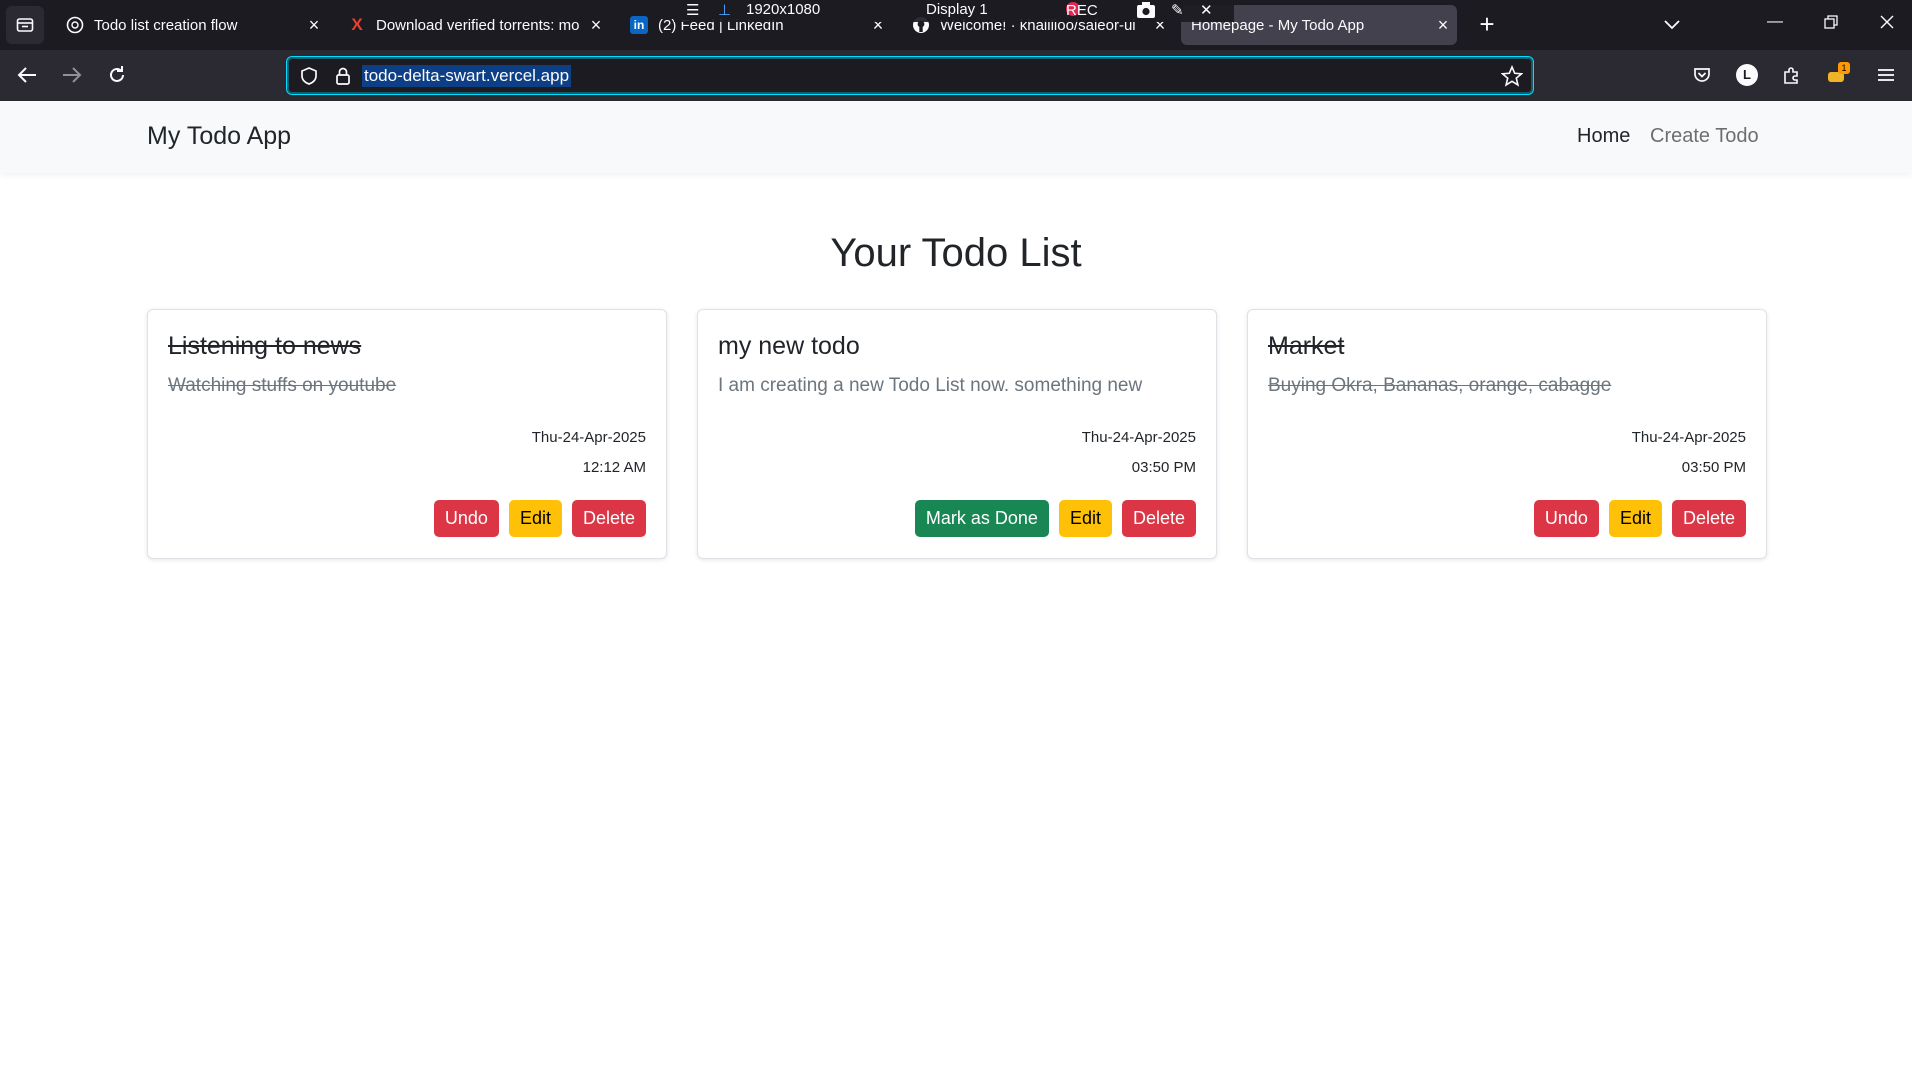  I want to click on pin-icon: ⊥, so click(724, 10).